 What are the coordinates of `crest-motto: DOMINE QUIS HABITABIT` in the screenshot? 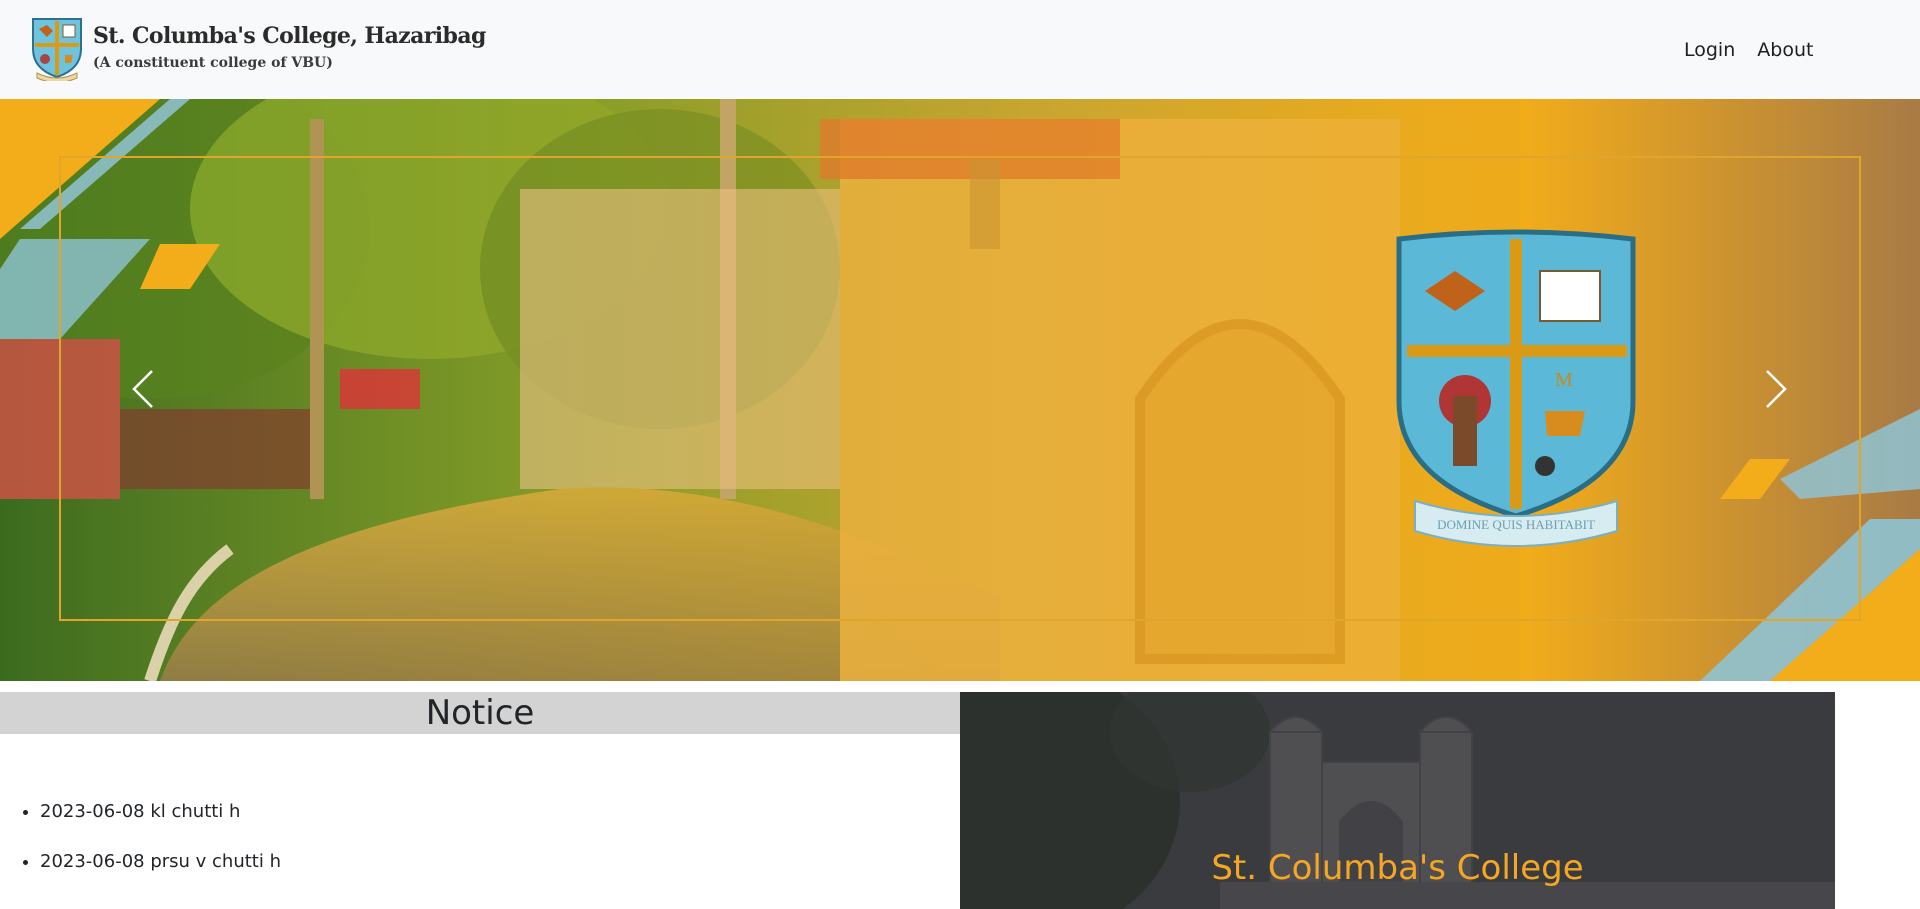 It's located at (1516, 524).